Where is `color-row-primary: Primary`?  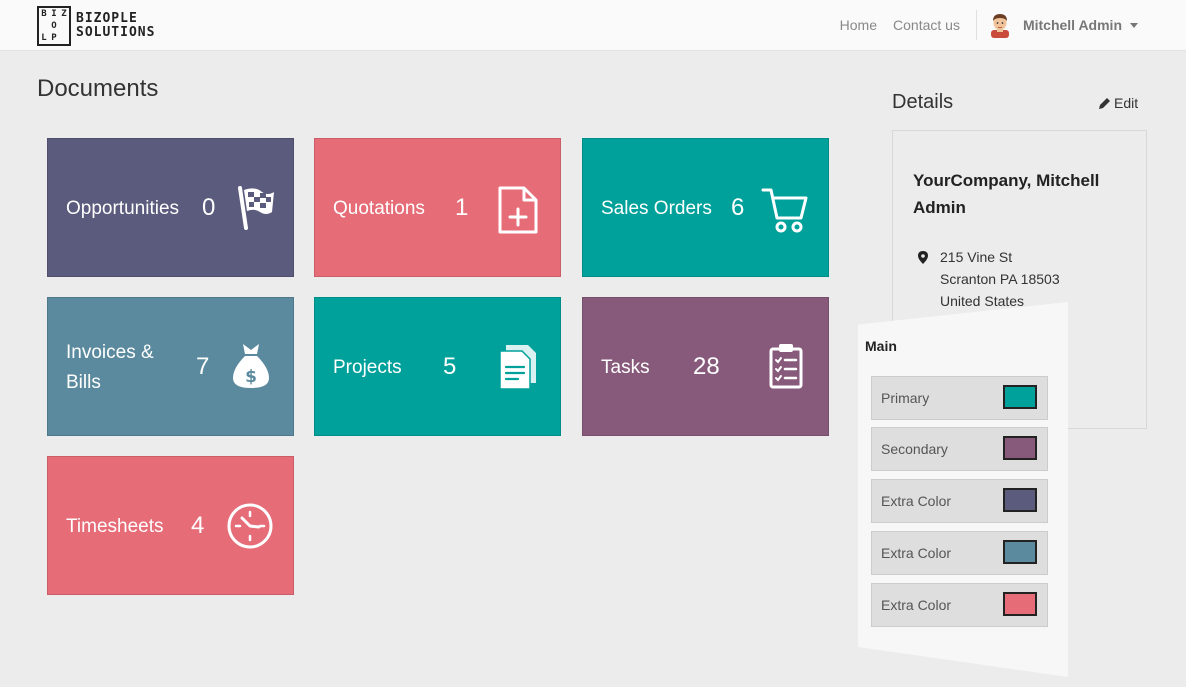 color-row-primary: Primary is located at coordinates (959, 398).